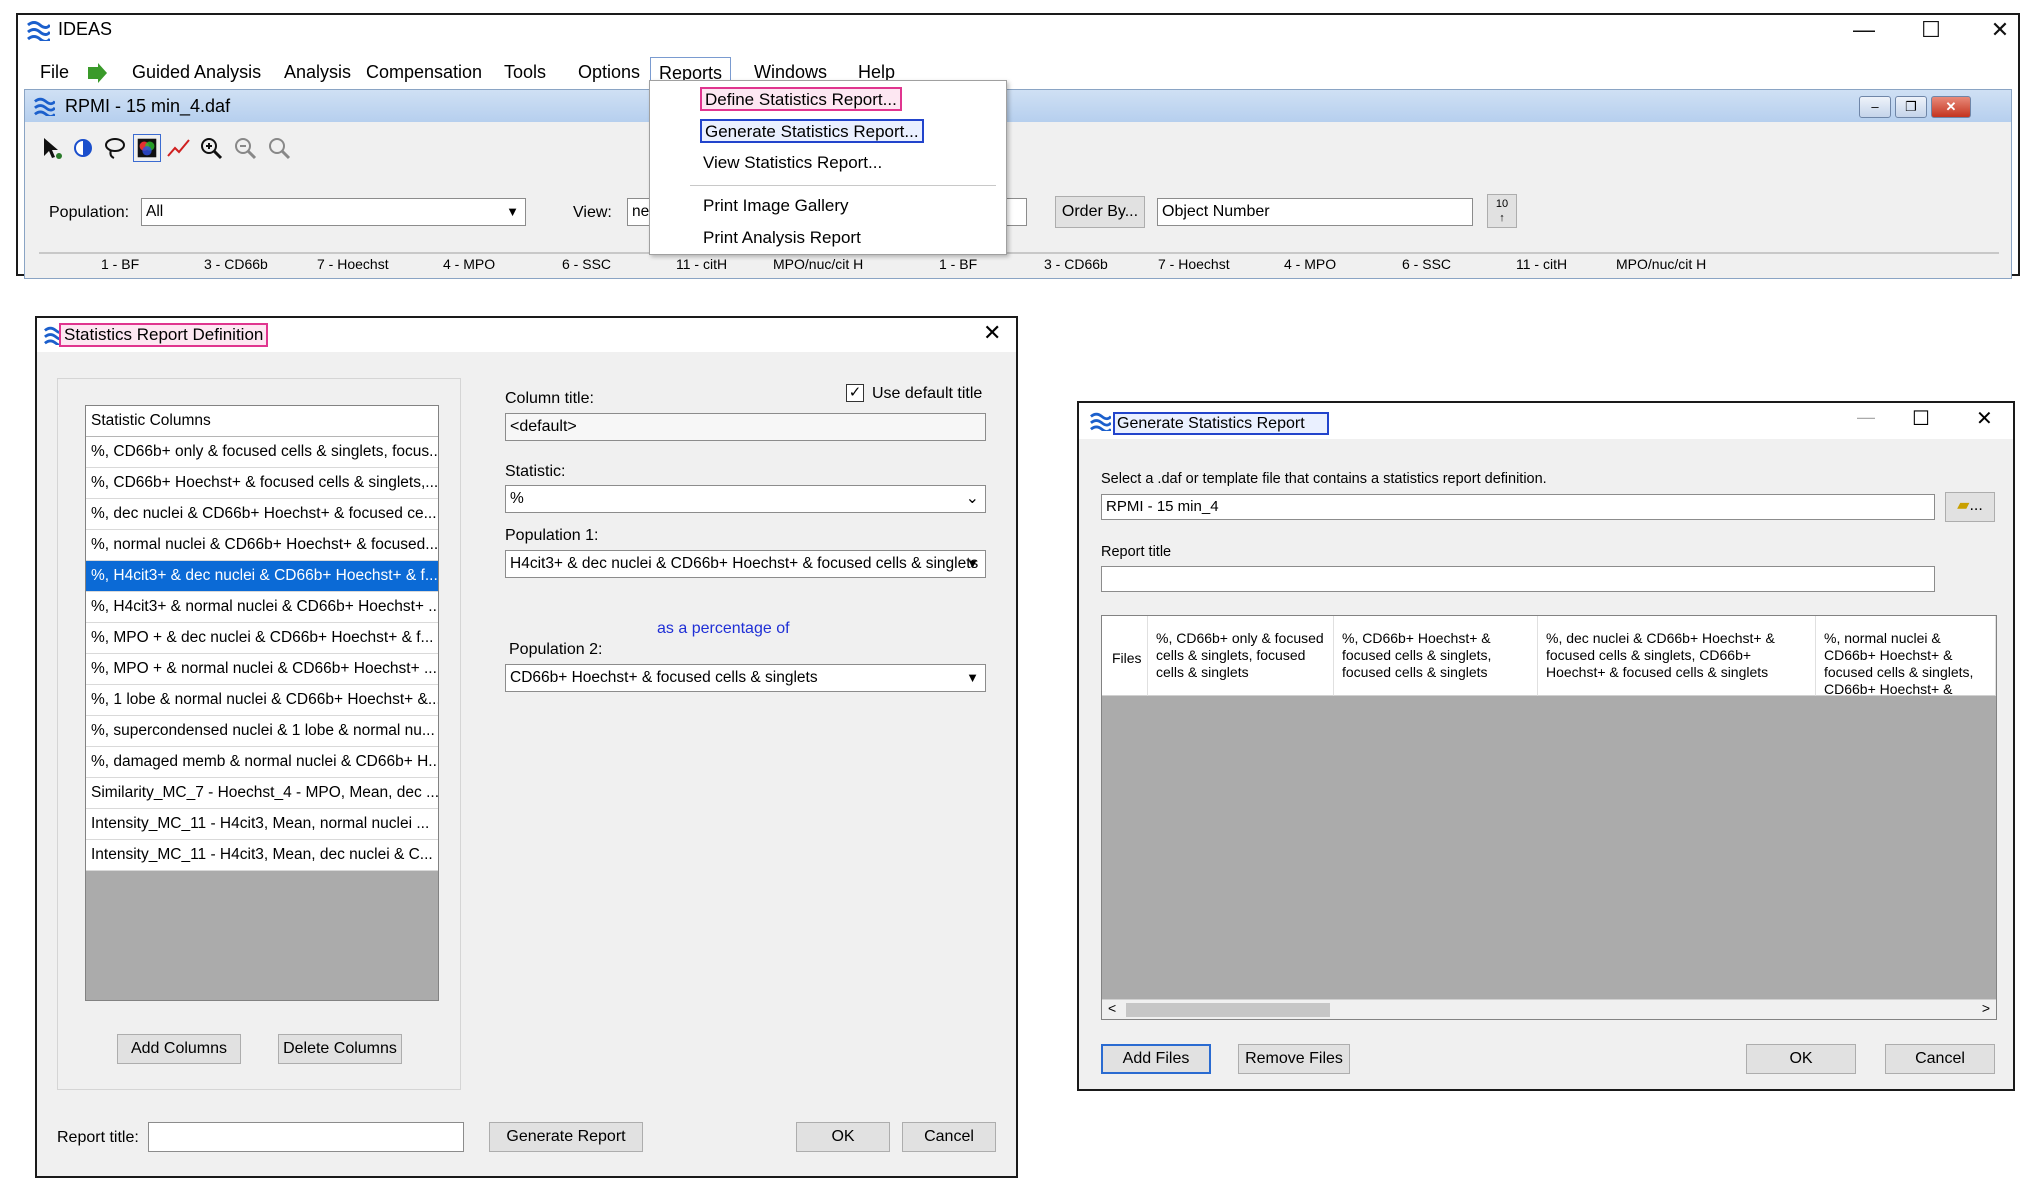 The width and height of the screenshot is (2032, 1185). I want to click on gsr-logo-icon, so click(1100, 421).